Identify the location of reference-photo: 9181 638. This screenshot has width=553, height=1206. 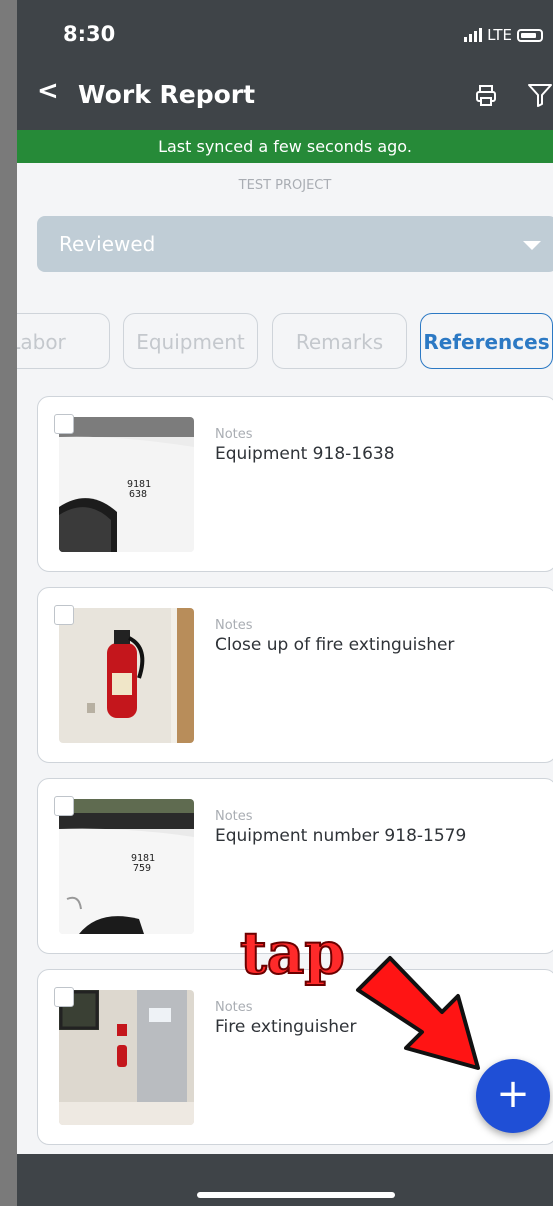
(126, 484).